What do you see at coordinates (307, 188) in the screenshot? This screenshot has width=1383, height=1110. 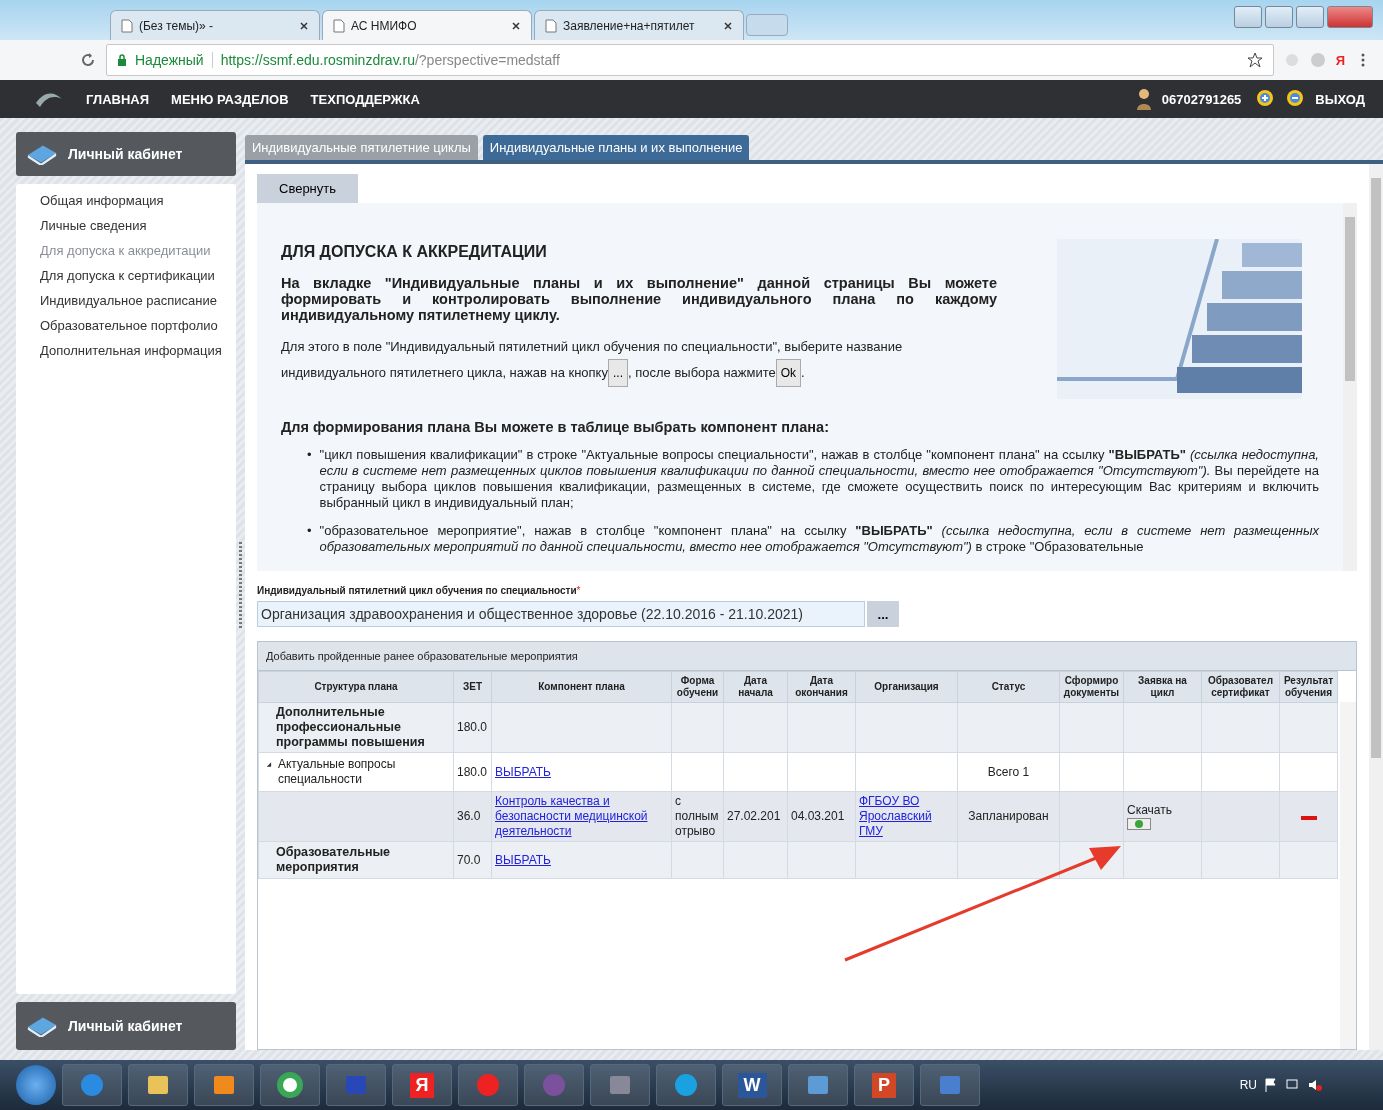 I see `collapse-button: Свернуть` at bounding box center [307, 188].